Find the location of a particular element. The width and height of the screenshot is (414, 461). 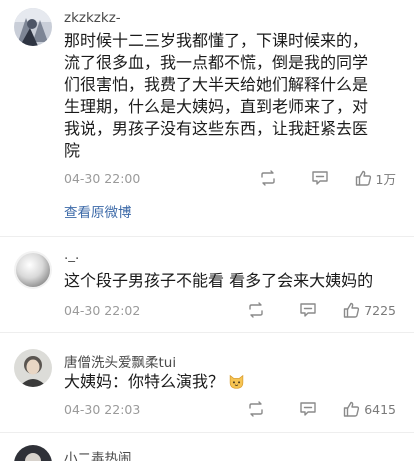

comment-text: 大姨妈：你特么演我？ is located at coordinates (230, 382).